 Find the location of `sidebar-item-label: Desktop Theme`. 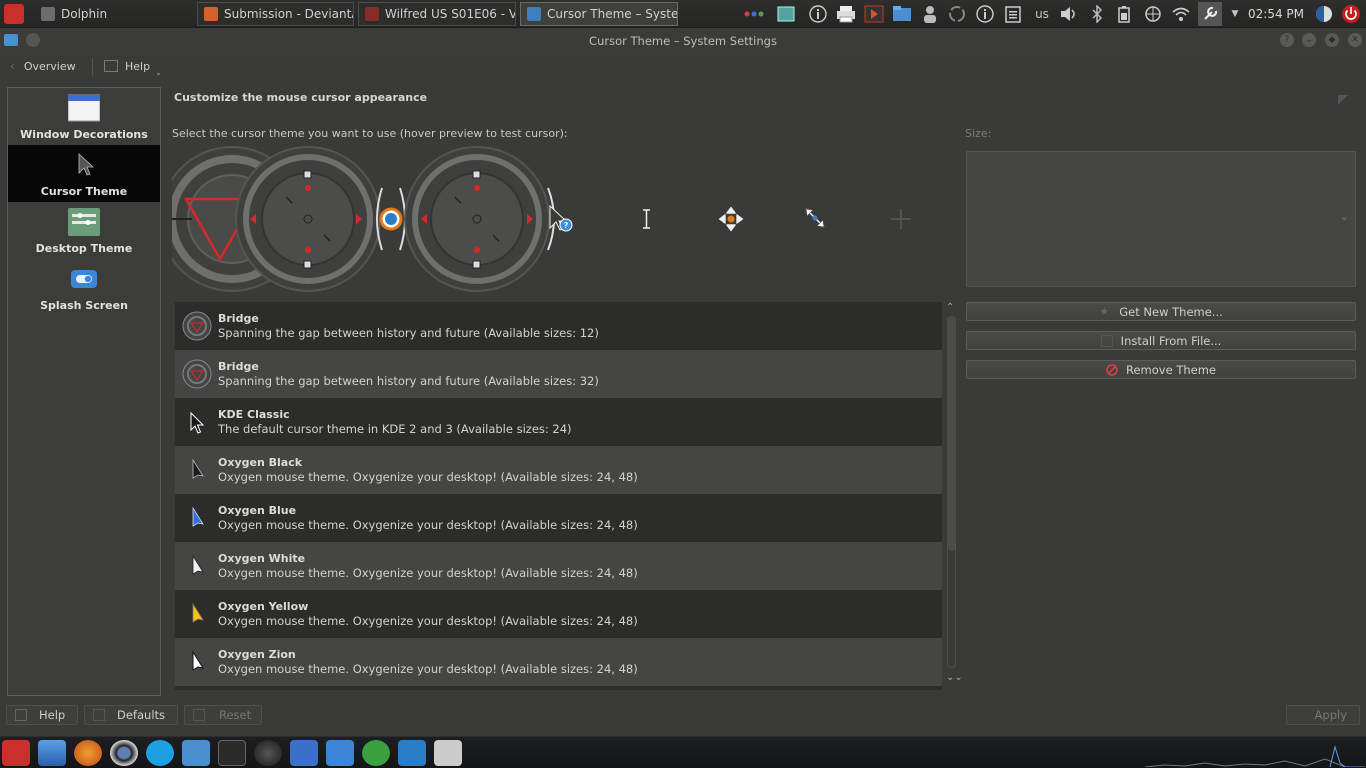

sidebar-item-label: Desktop Theme is located at coordinates (84, 248).